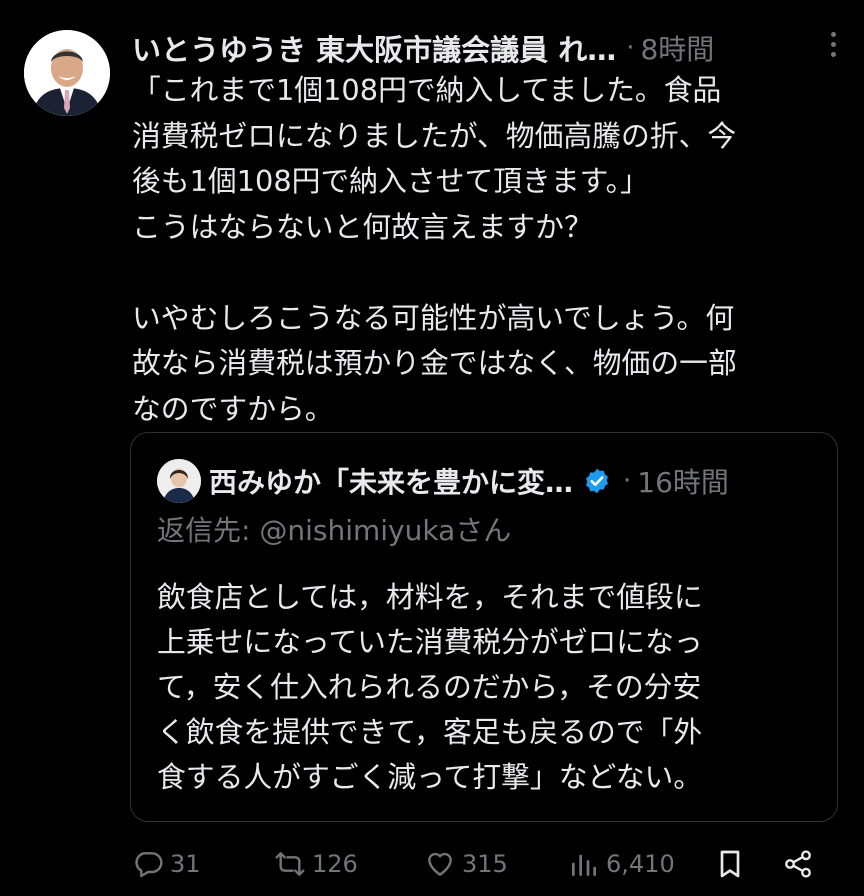 The height and width of the screenshot is (896, 864). I want to click on quote-avatar, so click(179, 481).